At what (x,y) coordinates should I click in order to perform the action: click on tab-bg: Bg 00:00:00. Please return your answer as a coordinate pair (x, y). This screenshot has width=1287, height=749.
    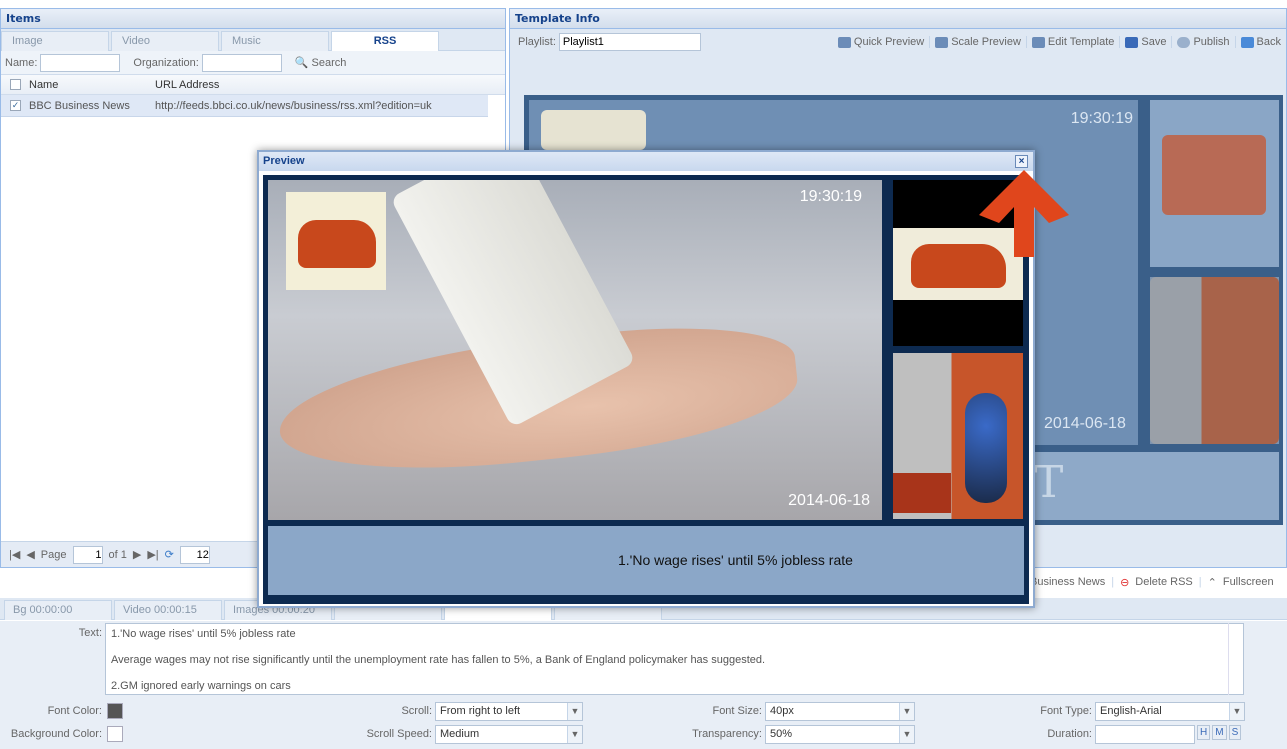
    Looking at the image, I should click on (58, 610).